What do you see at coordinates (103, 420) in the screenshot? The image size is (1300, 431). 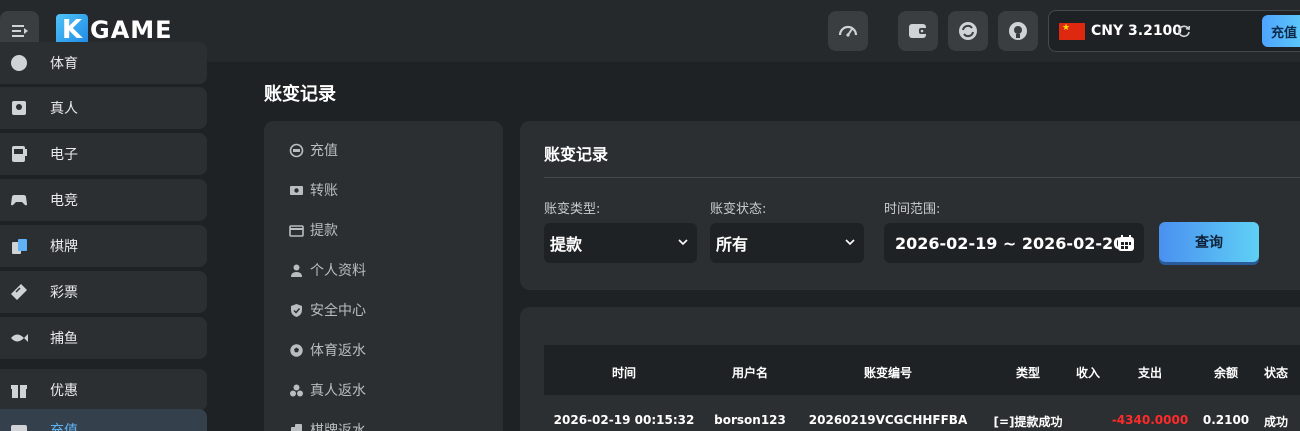 I see `sidebar-item-deposit: 充值` at bounding box center [103, 420].